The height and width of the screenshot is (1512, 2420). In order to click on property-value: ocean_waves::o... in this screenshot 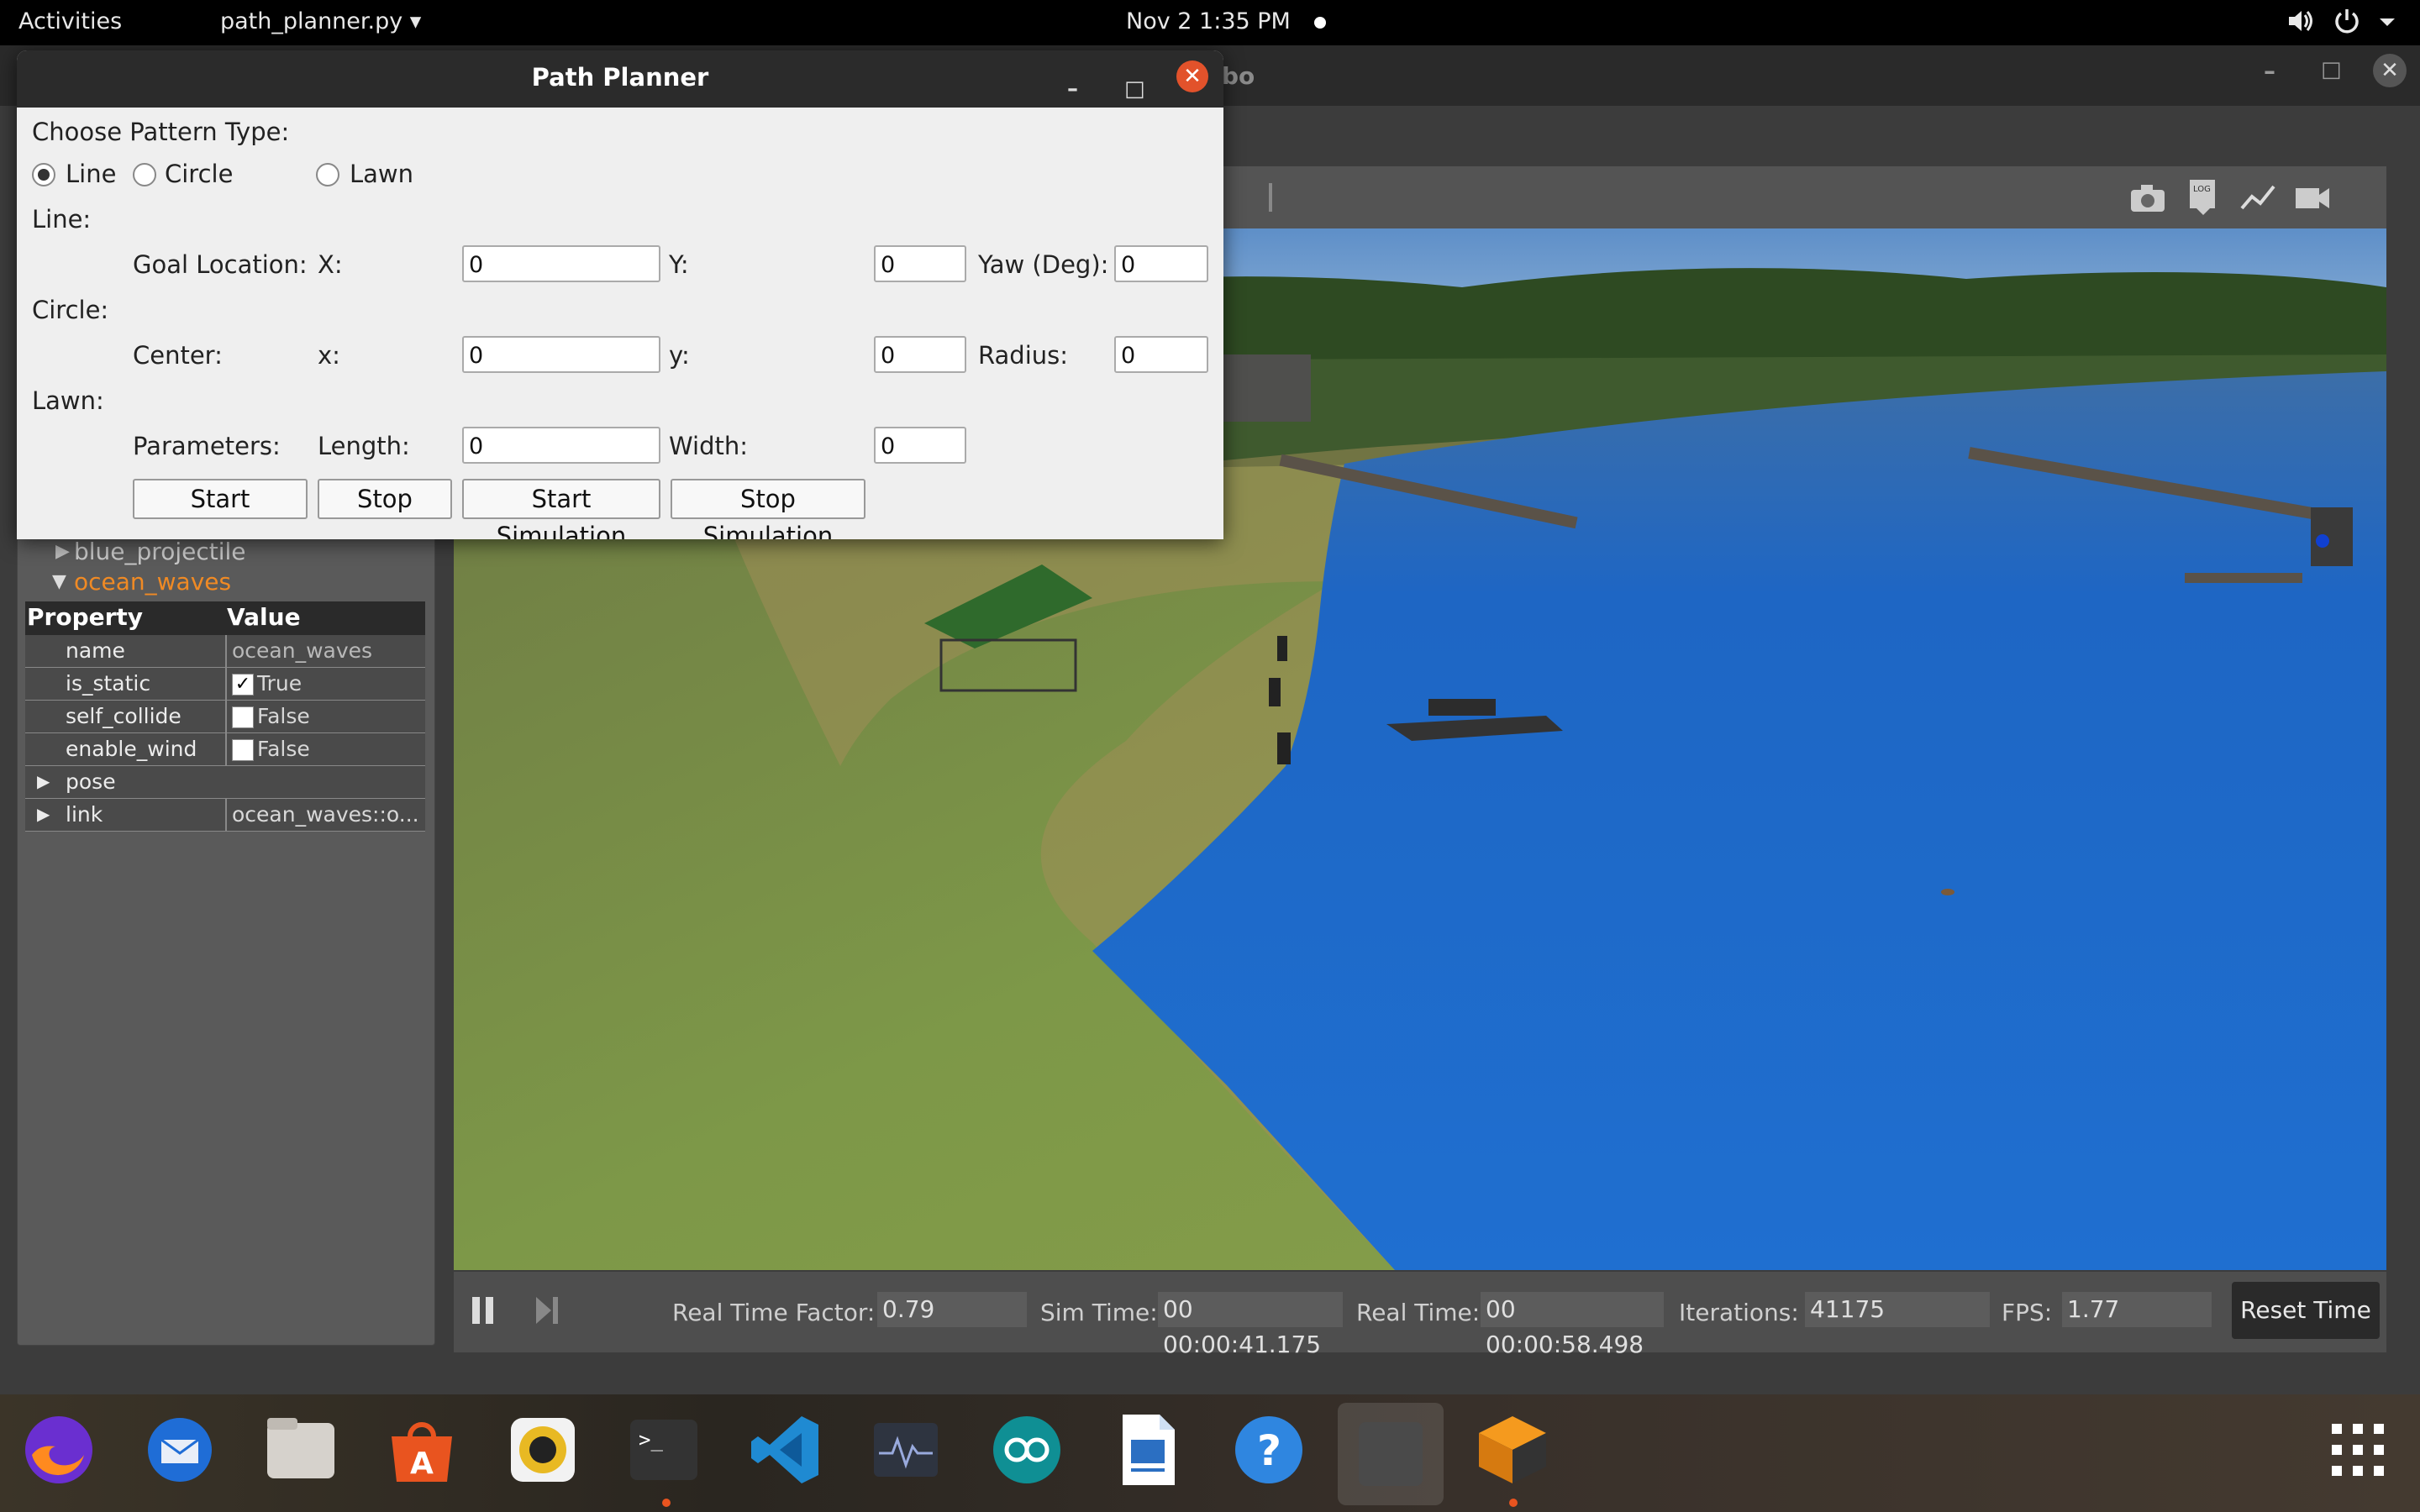, I will do `click(325, 814)`.